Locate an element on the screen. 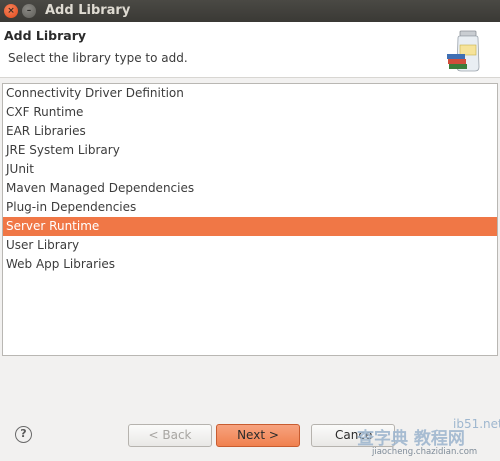 The height and width of the screenshot is (461, 500). title-bar: × – Add Library is located at coordinates (250, 11).